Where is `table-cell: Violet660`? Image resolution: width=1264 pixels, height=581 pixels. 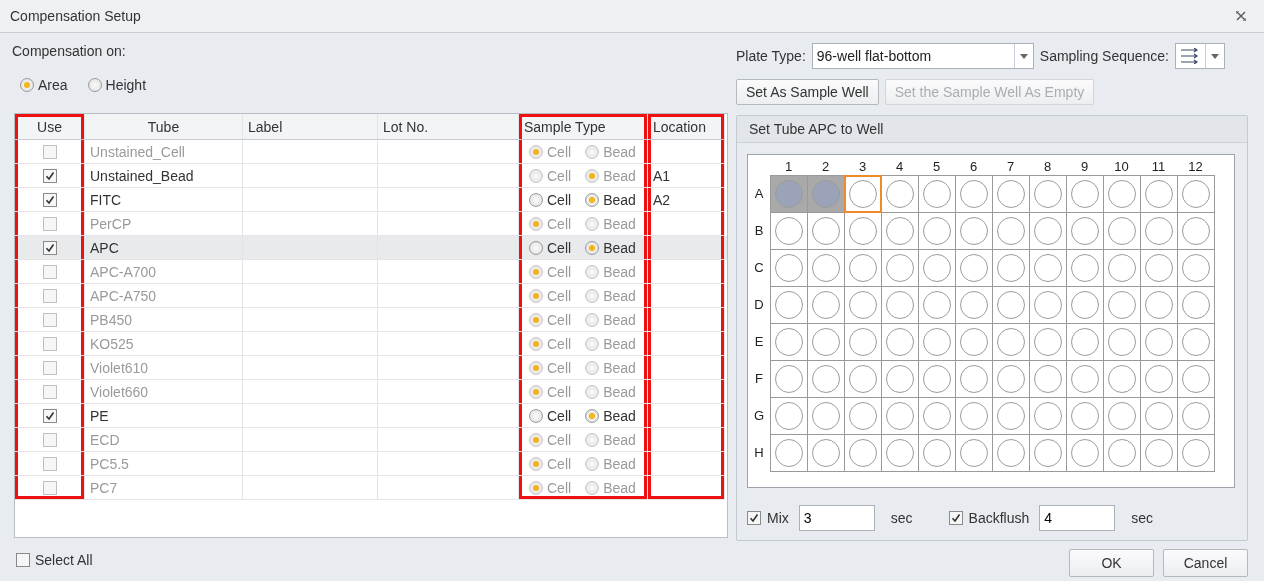 table-cell: Violet660 is located at coordinates (119, 391).